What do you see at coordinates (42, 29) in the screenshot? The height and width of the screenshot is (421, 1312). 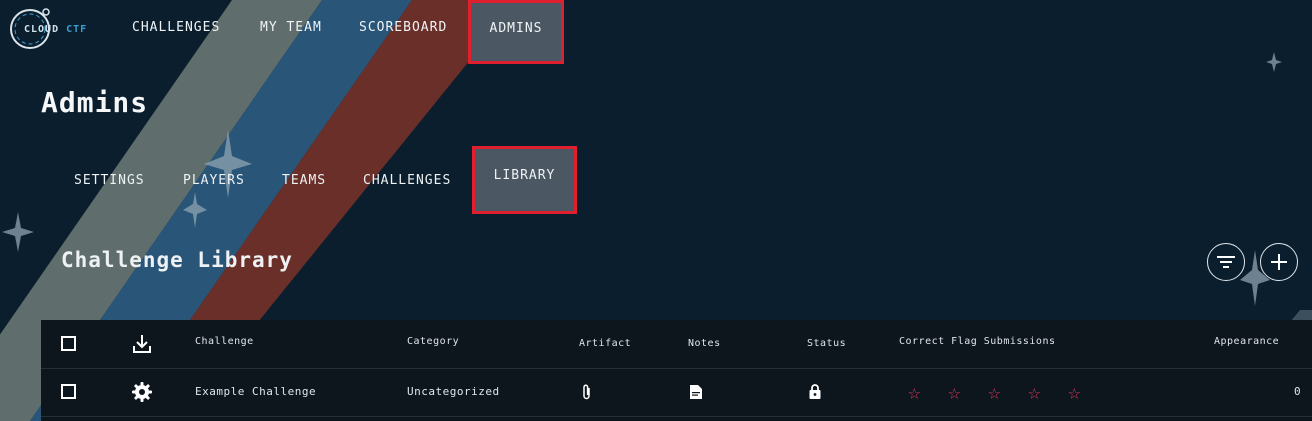 I see `brand-name-left: CLOUD` at bounding box center [42, 29].